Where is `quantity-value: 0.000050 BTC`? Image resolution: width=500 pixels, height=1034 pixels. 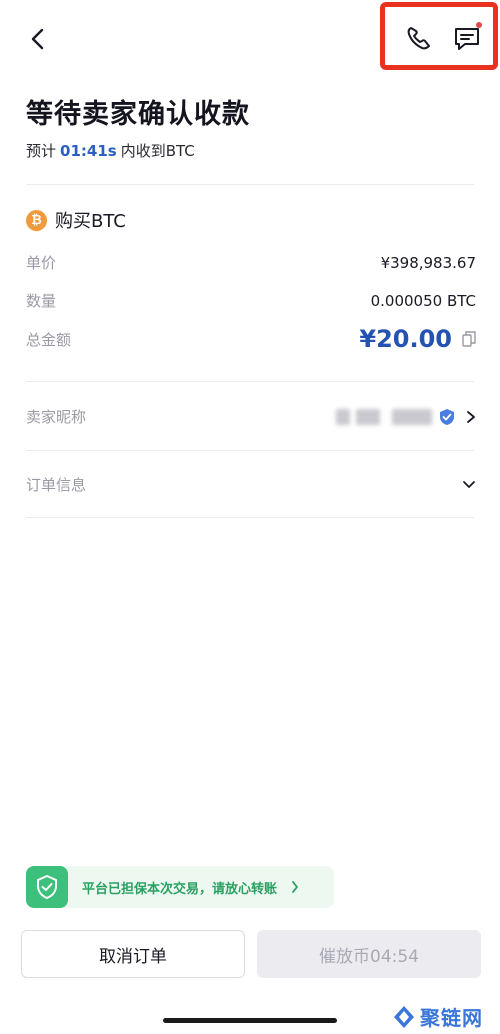
quantity-value: 0.000050 BTC is located at coordinates (423, 300).